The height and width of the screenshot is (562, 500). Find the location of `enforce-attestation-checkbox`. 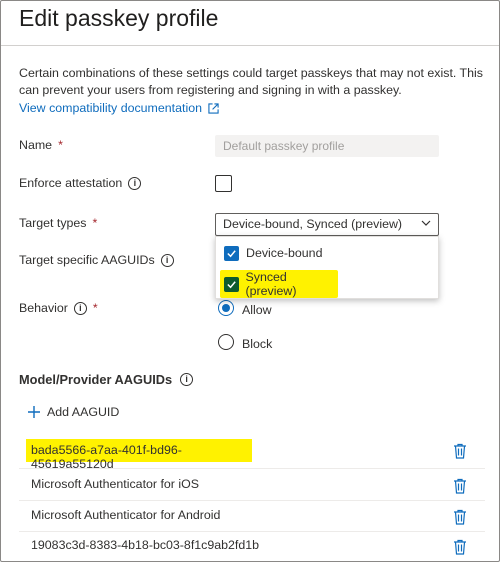

enforce-attestation-checkbox is located at coordinates (223, 183).